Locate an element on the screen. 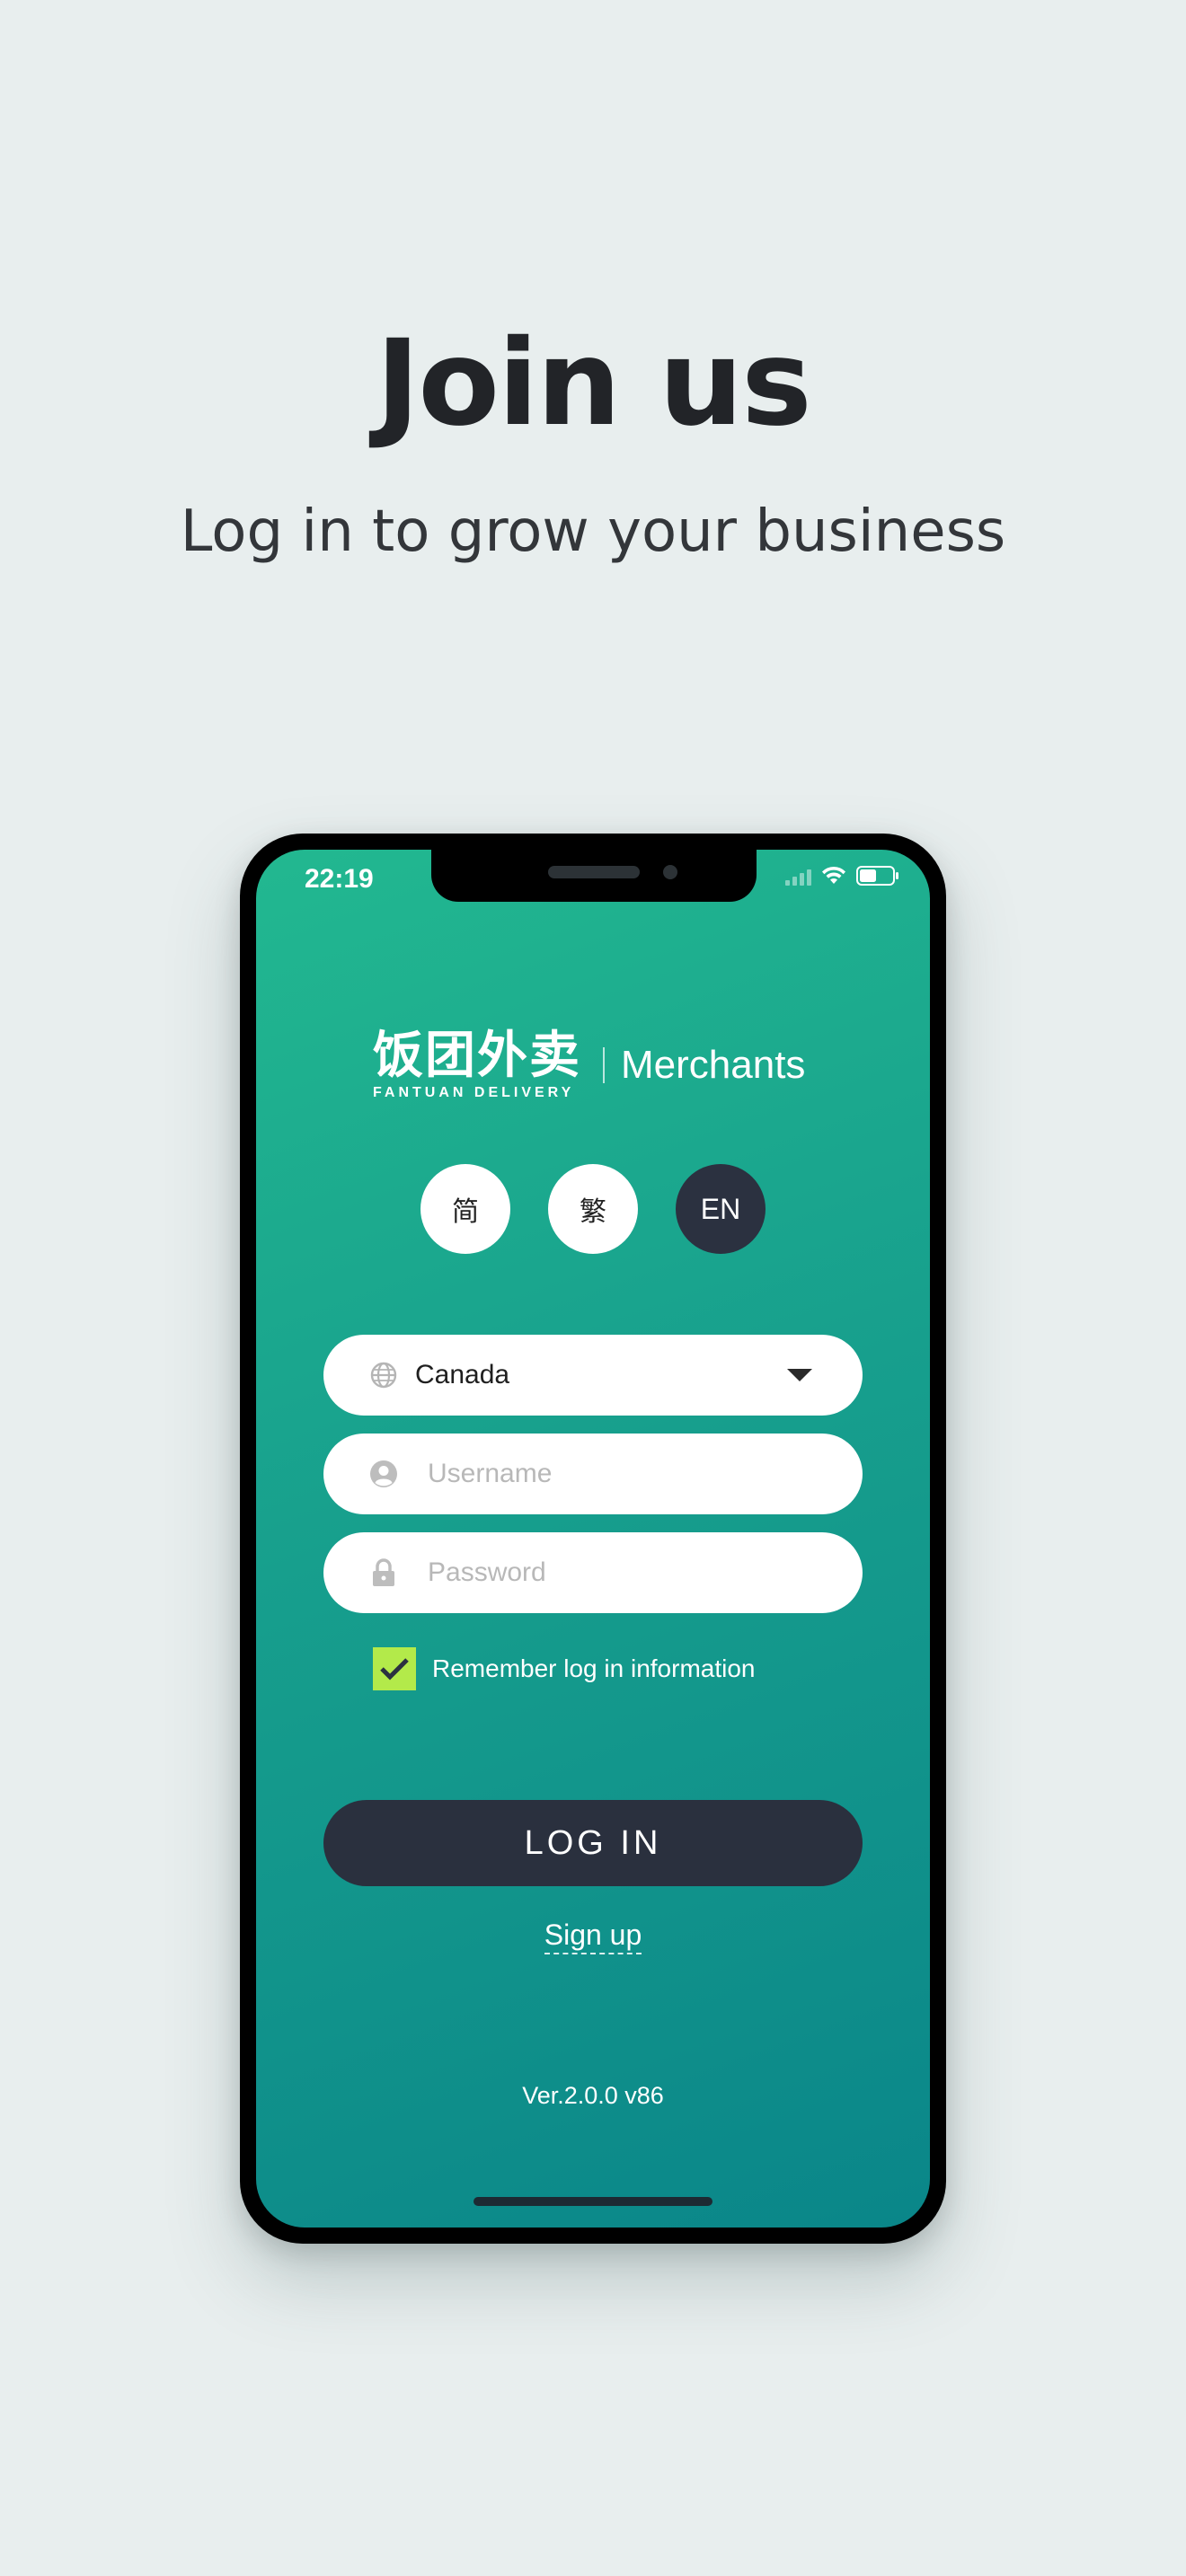 Image resolution: width=1186 pixels, height=2576 pixels. wifi-icon is located at coordinates (833, 876).